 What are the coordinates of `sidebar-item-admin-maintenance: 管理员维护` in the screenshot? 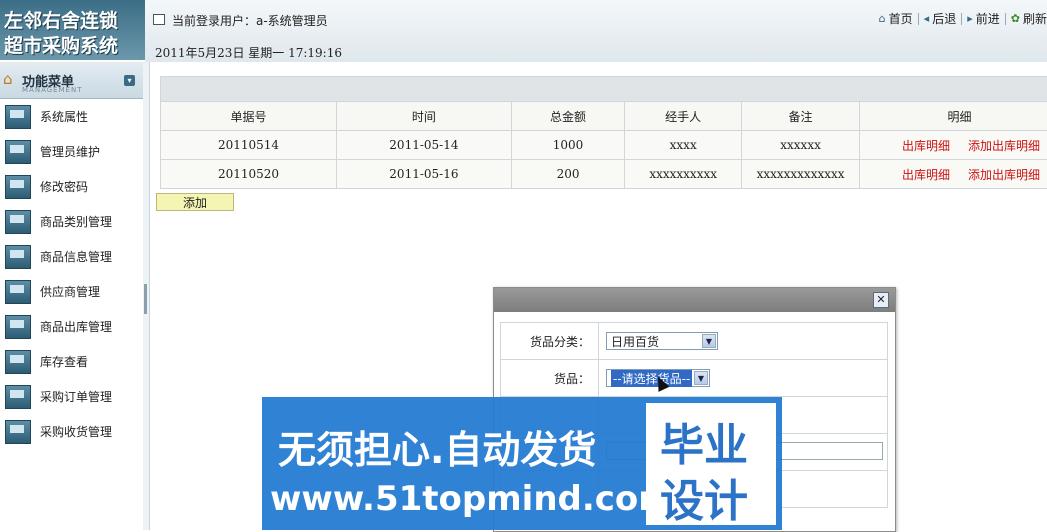 It's located at (71, 151).